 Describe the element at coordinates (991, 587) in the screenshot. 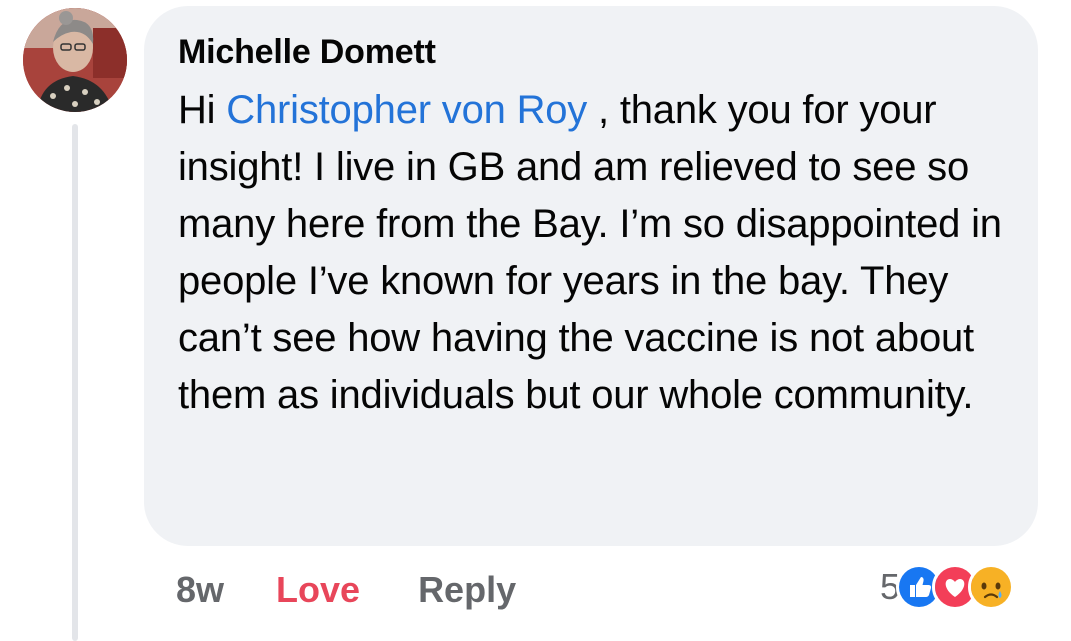

I see `sad-icon` at that location.